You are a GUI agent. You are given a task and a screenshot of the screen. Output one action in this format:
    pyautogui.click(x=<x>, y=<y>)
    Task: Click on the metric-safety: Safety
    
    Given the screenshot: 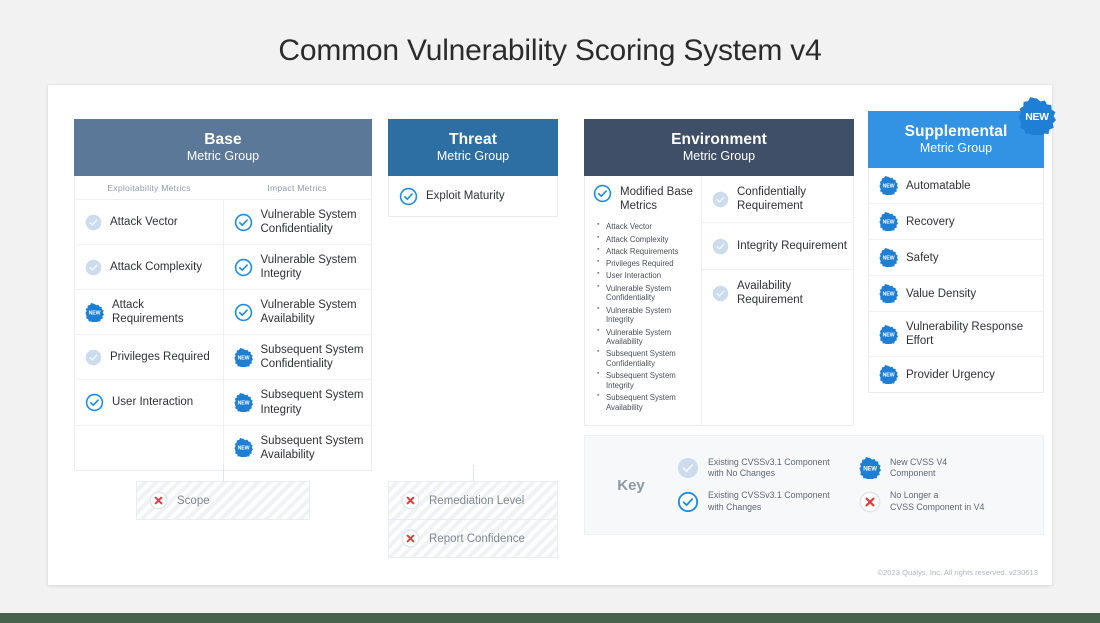 What is the action you would take?
    pyautogui.click(x=956, y=257)
    